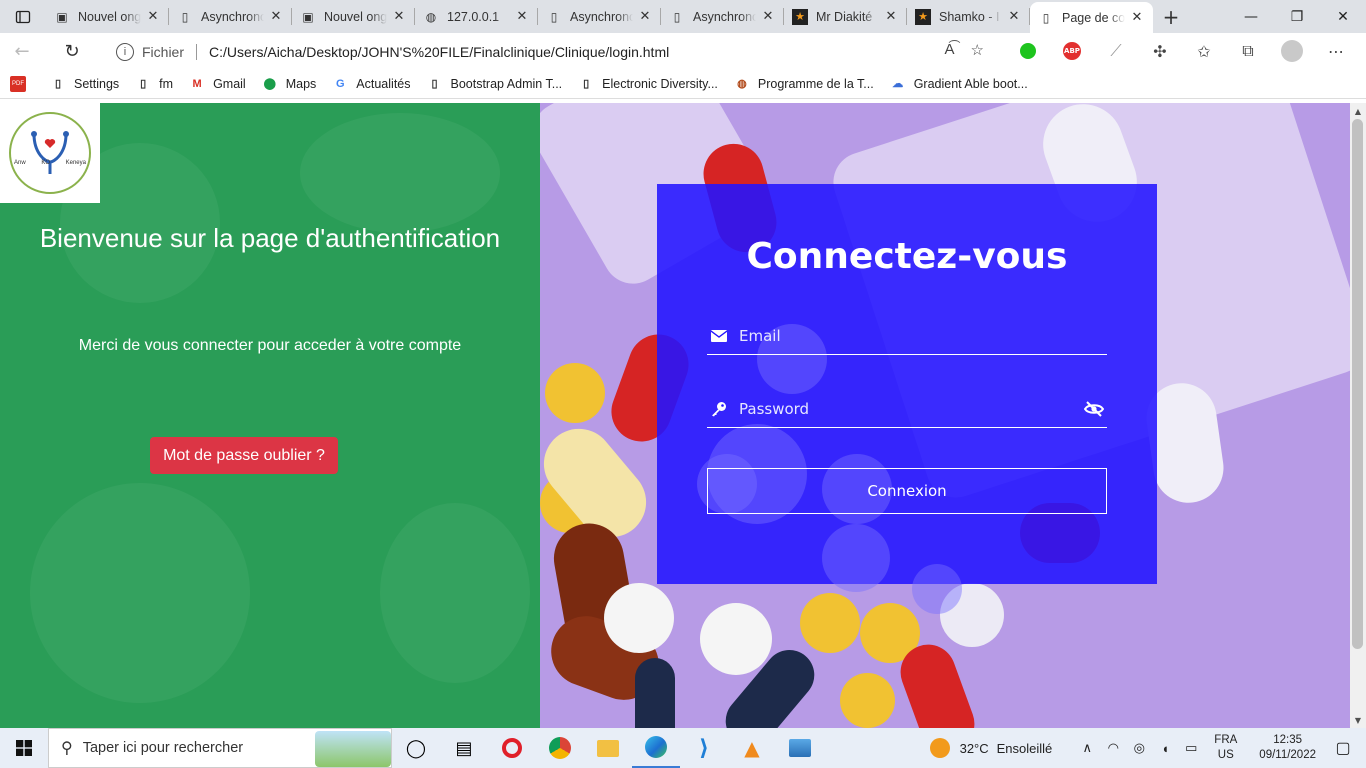 The image size is (1366, 768). I want to click on password-field, so click(907, 409).